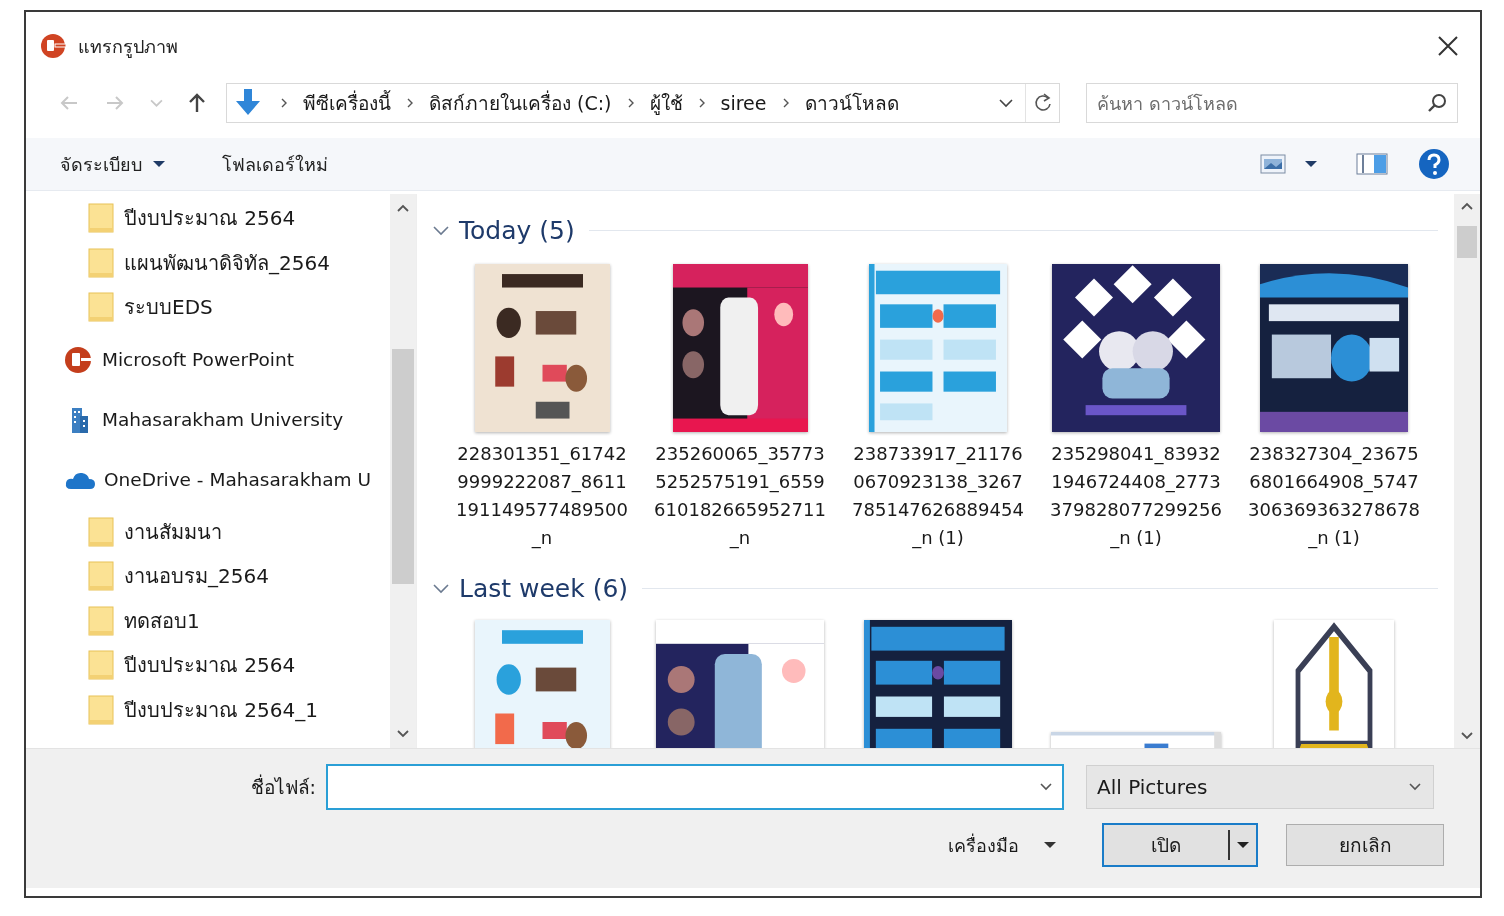 The height and width of the screenshot is (916, 1504). What do you see at coordinates (1434, 164) in the screenshot?
I see `help-icon` at bounding box center [1434, 164].